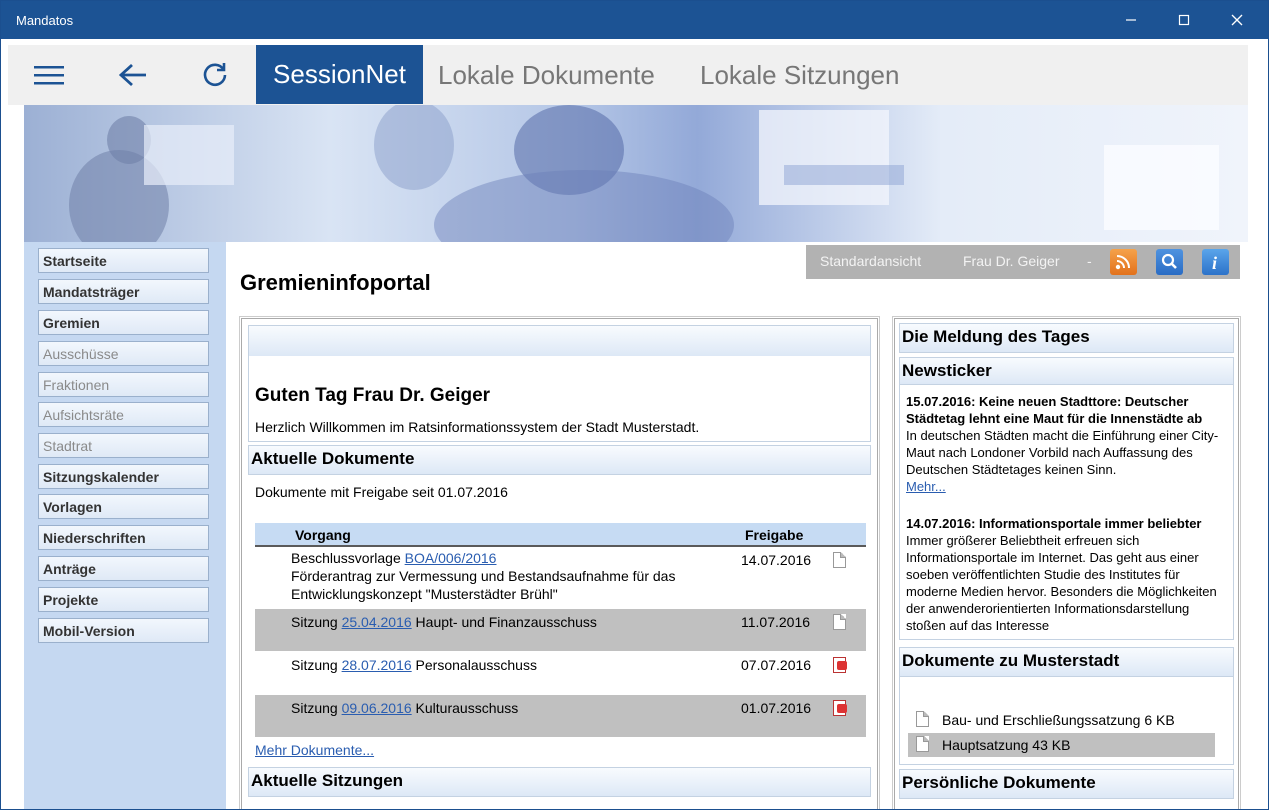 The width and height of the screenshot is (1269, 810). I want to click on sidebar-item-5: Fraktionen, so click(123, 384).